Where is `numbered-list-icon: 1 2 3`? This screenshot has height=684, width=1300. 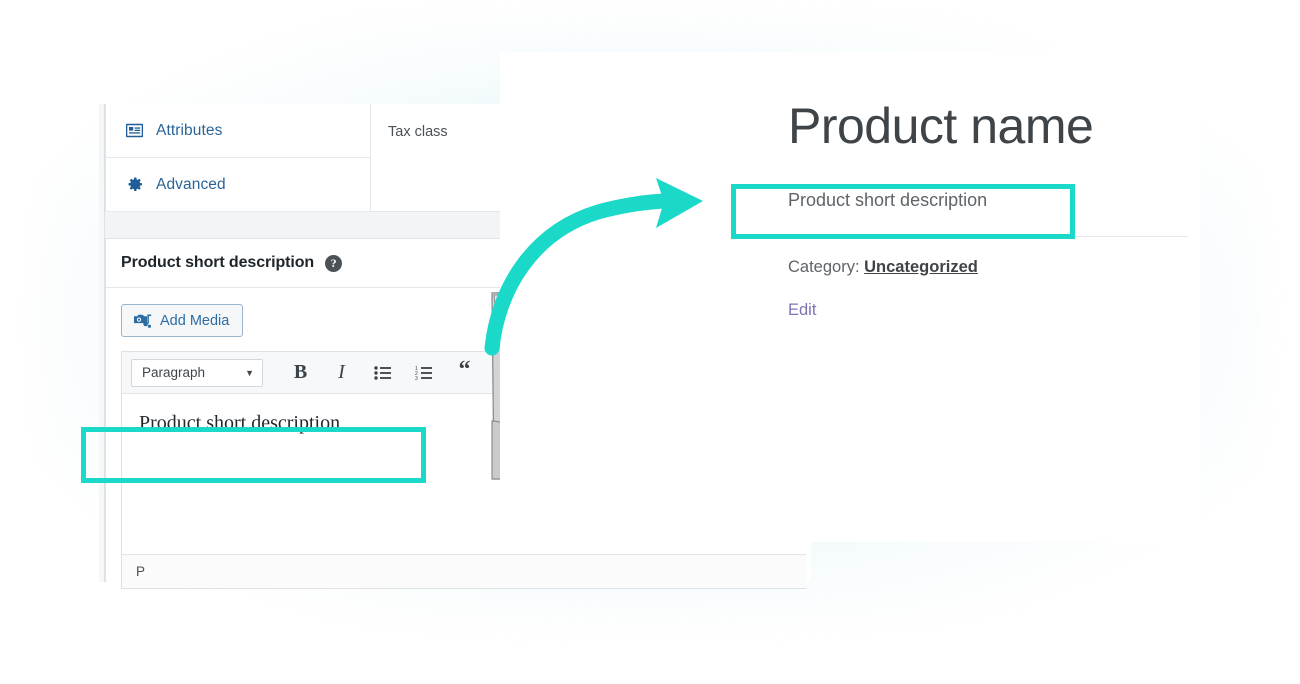
numbered-list-icon: 1 2 3 is located at coordinates (423, 373).